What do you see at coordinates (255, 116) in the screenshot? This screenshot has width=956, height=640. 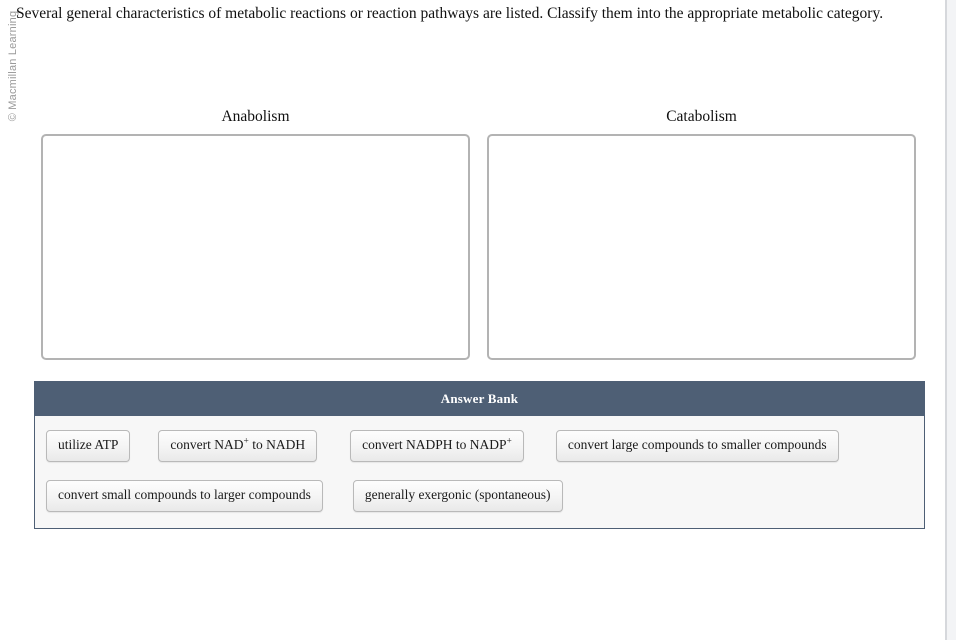 I see `zone-title-anabolism: Anabolism` at bounding box center [255, 116].